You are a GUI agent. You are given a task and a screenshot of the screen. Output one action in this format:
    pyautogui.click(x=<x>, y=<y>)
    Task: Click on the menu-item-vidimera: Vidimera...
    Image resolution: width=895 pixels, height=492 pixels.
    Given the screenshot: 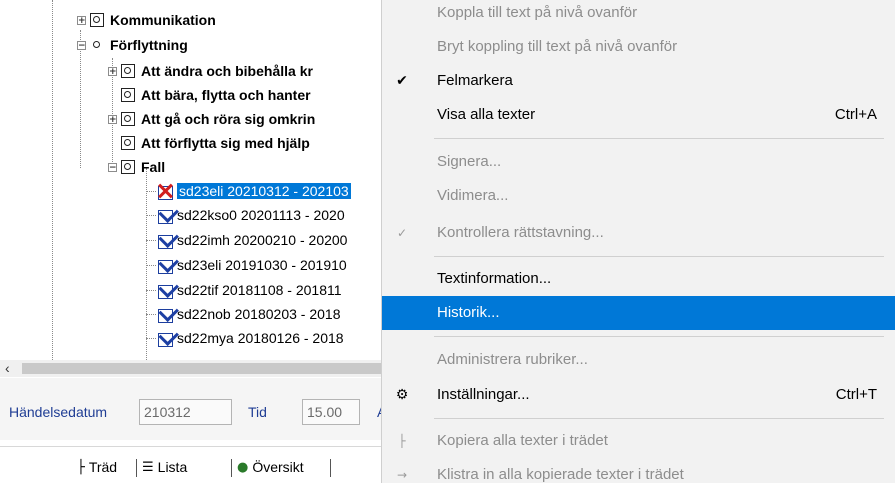 What is the action you would take?
    pyautogui.click(x=638, y=196)
    